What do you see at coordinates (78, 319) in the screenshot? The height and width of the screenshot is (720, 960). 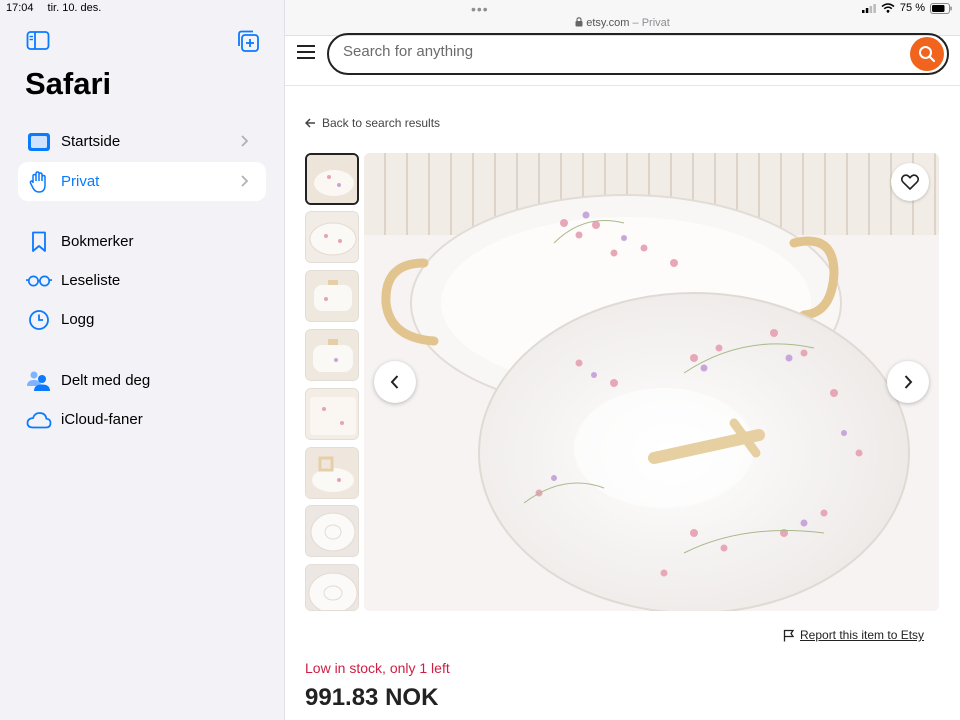 I see `sidebar-item-label: Logg` at bounding box center [78, 319].